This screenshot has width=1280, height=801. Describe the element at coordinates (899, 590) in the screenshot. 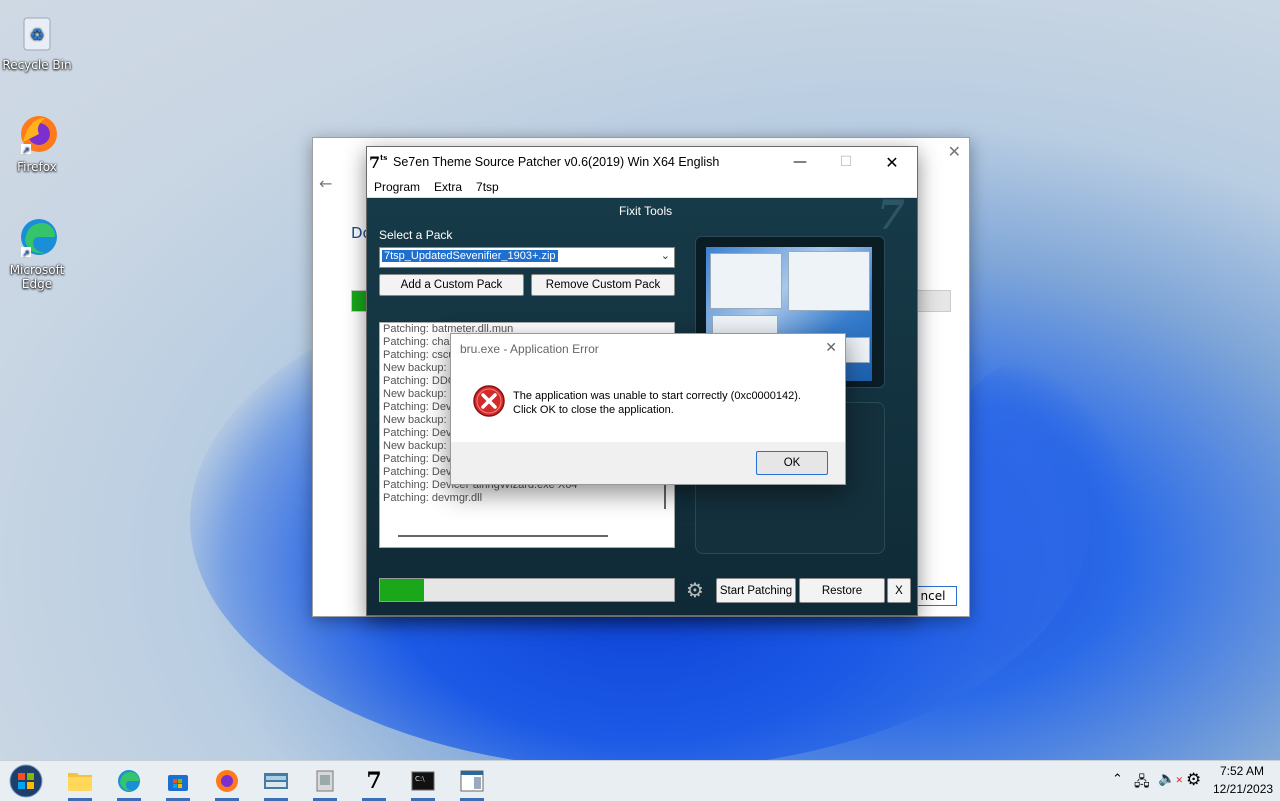

I see `x-button: X` at that location.